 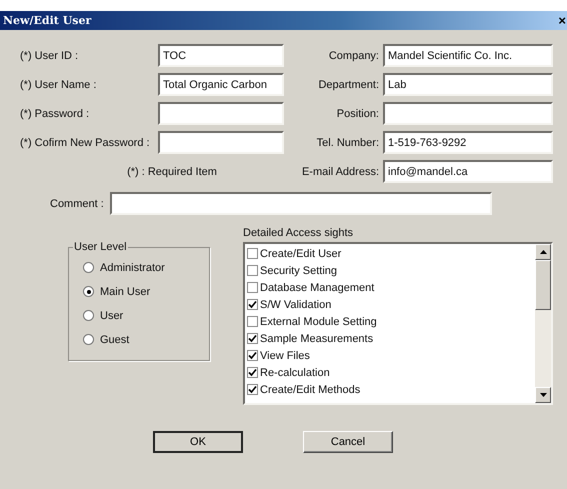 What do you see at coordinates (295, 372) in the screenshot?
I see `list-item: Re-calculation` at bounding box center [295, 372].